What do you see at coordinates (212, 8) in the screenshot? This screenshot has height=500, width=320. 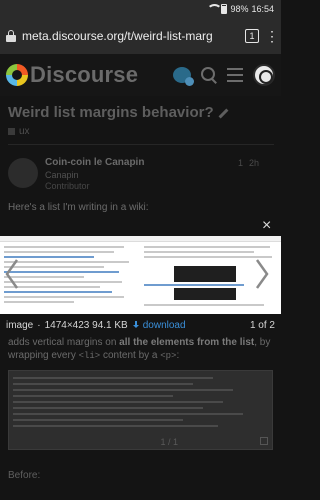 I see `wifi-icon` at bounding box center [212, 8].